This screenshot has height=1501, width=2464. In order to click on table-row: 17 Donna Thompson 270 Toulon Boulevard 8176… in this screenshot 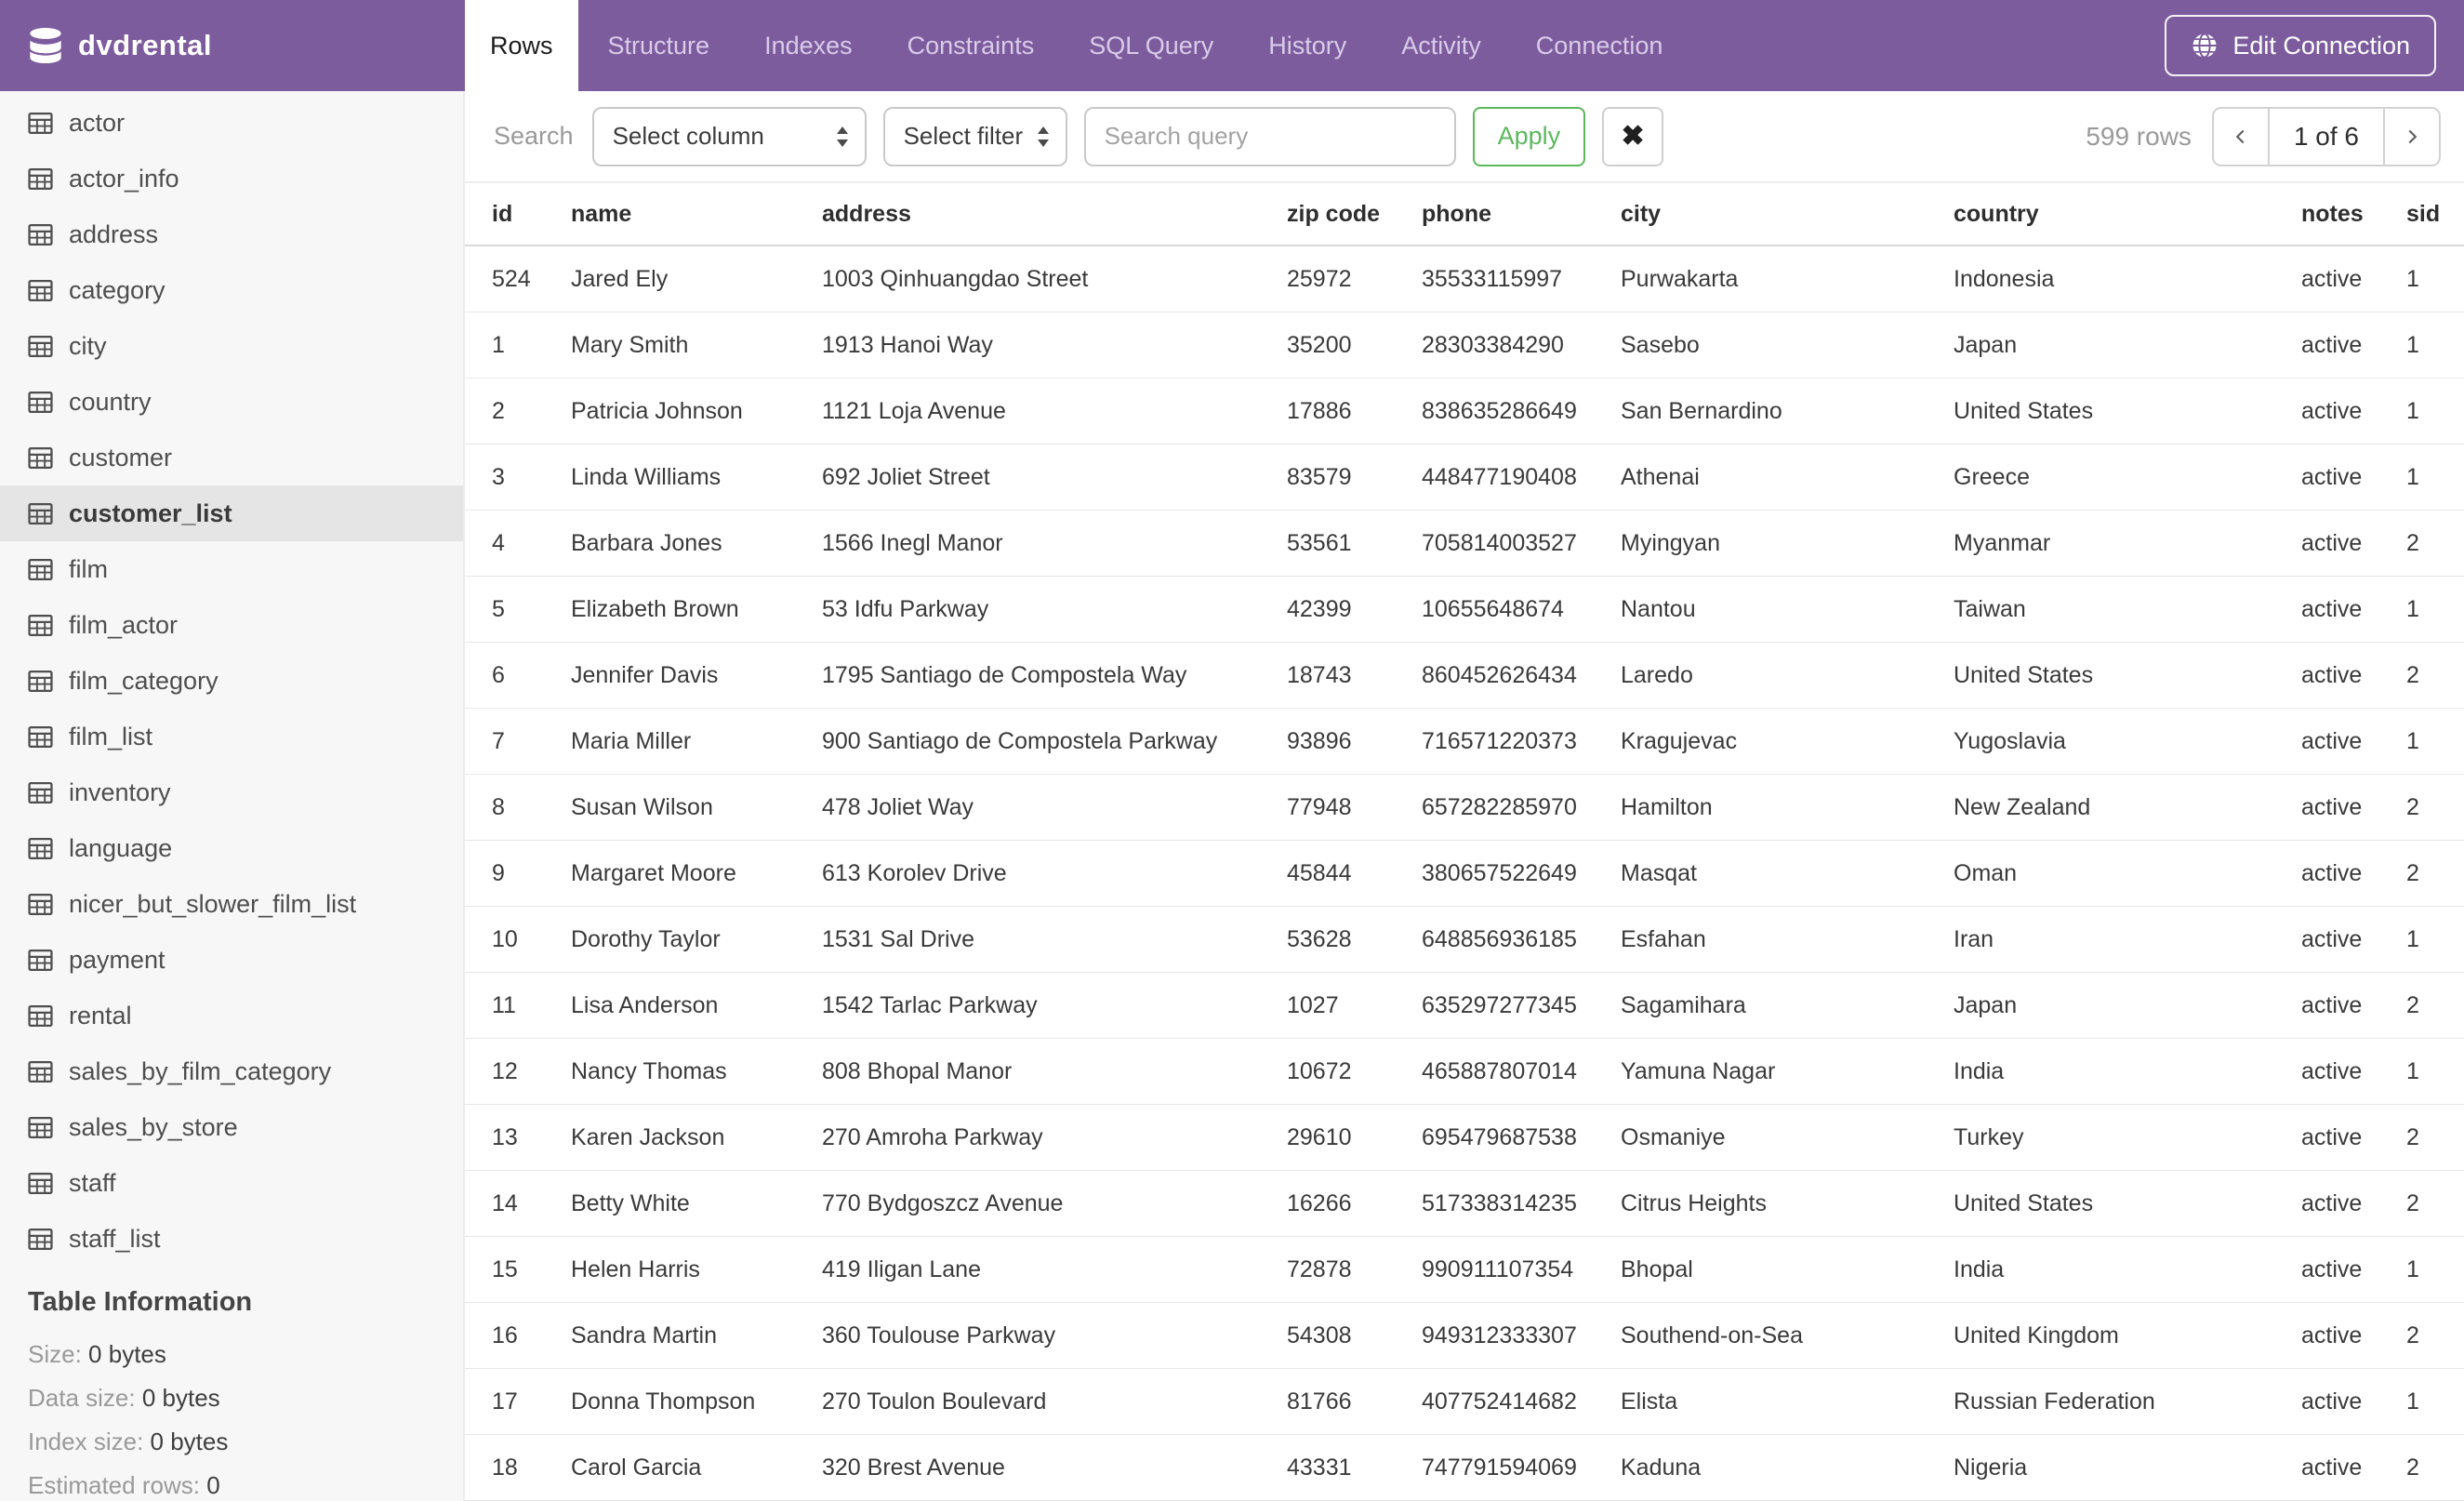, I will do `click(1464, 1402)`.